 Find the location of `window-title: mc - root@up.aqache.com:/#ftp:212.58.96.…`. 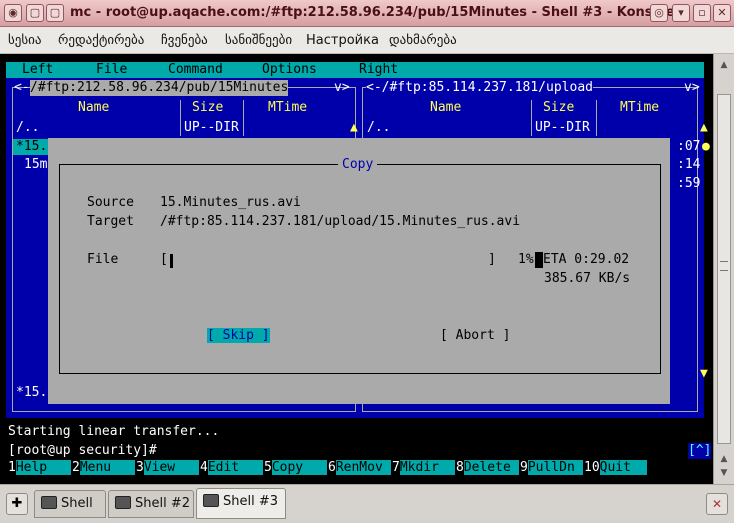

window-title: mc - root@up.aqache.com:/#ftp:212.58.96.… is located at coordinates (372, 12).